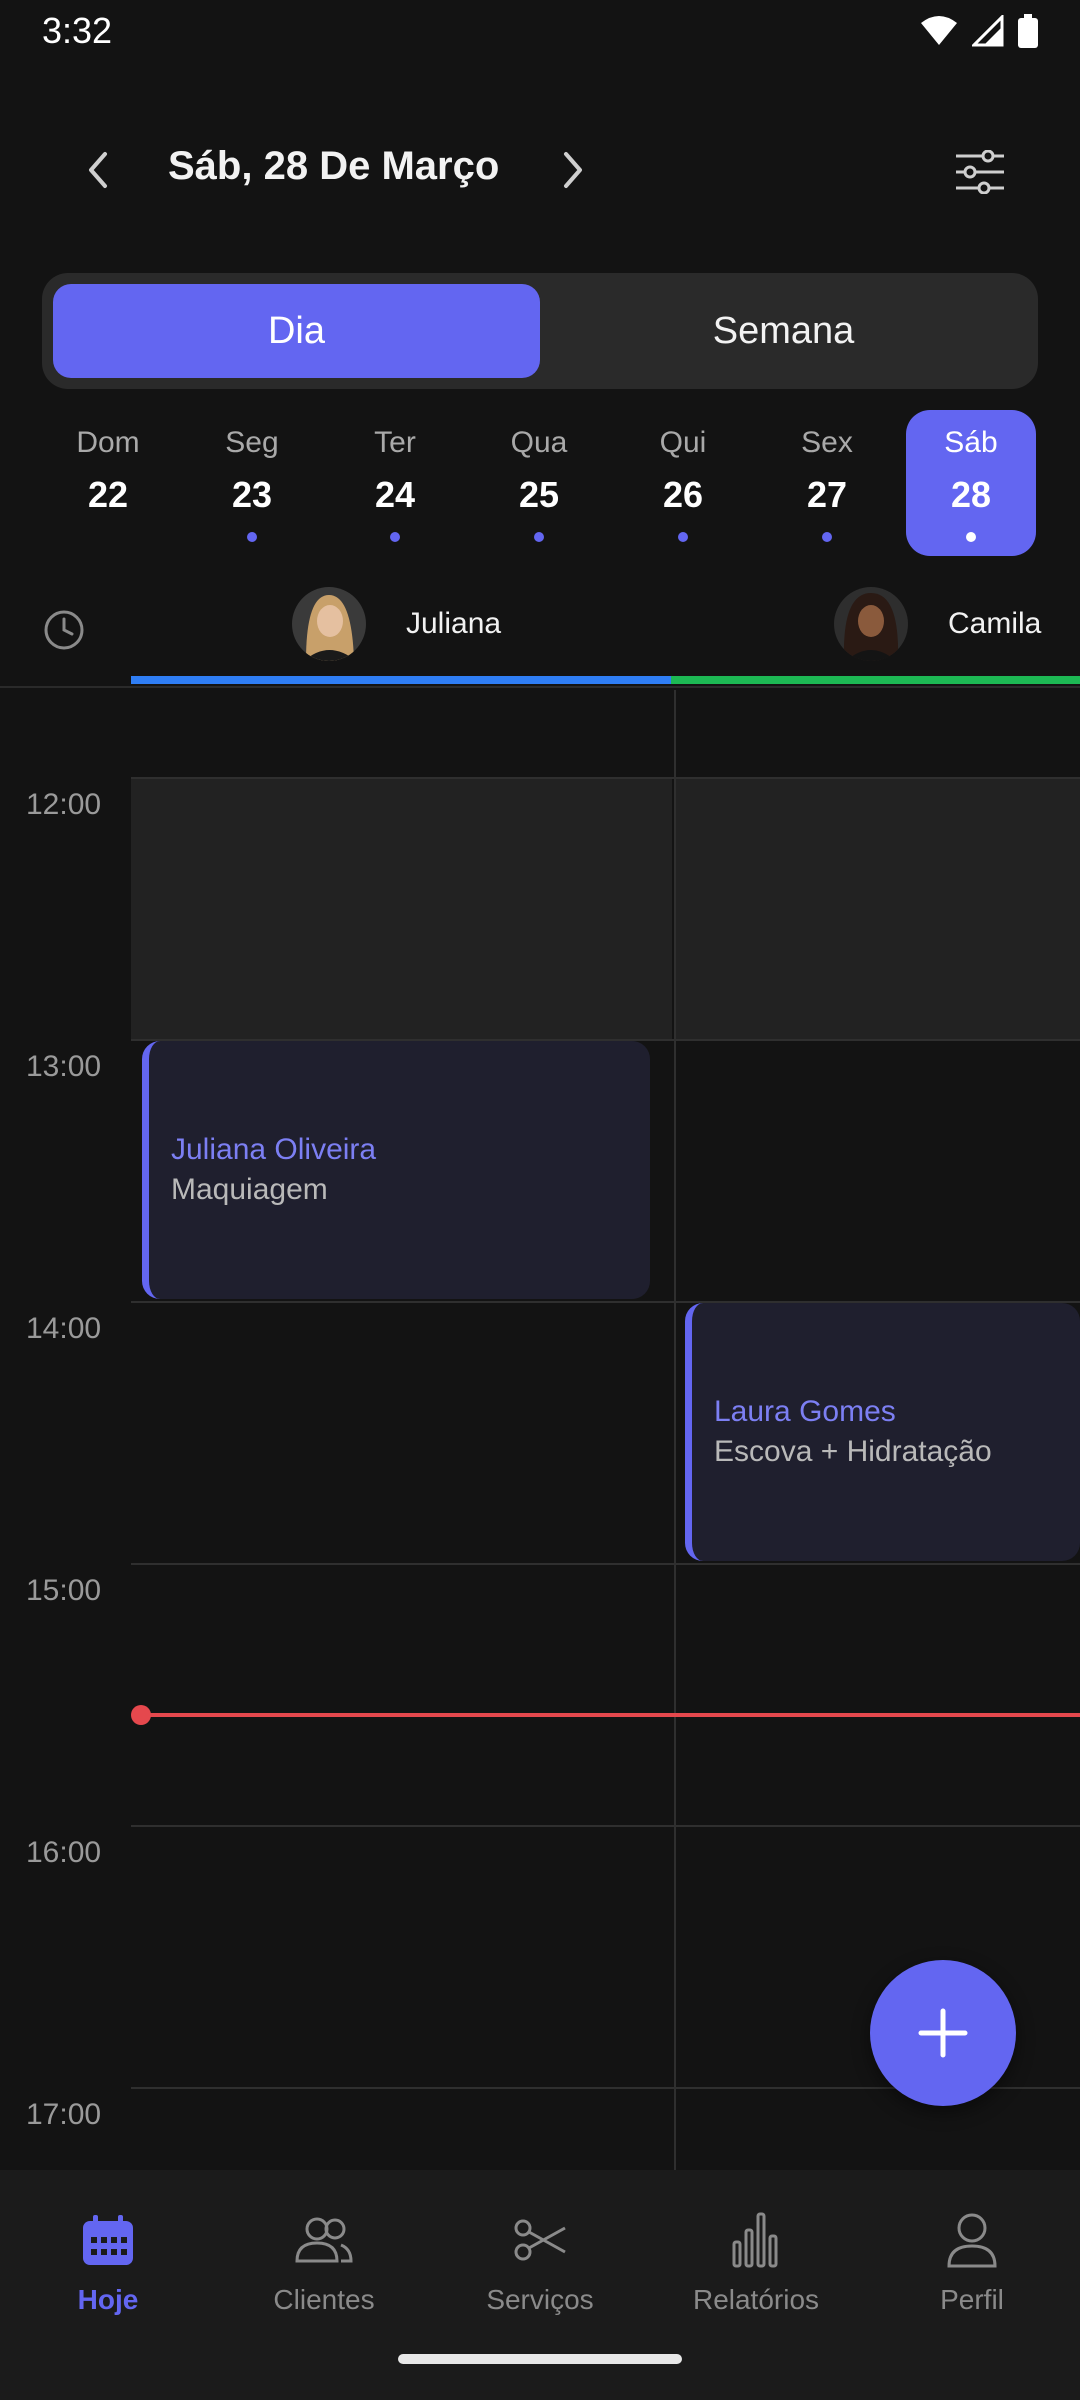 This screenshot has height=2400, width=1080. I want to click on time-label: 12:00, so click(64, 804).